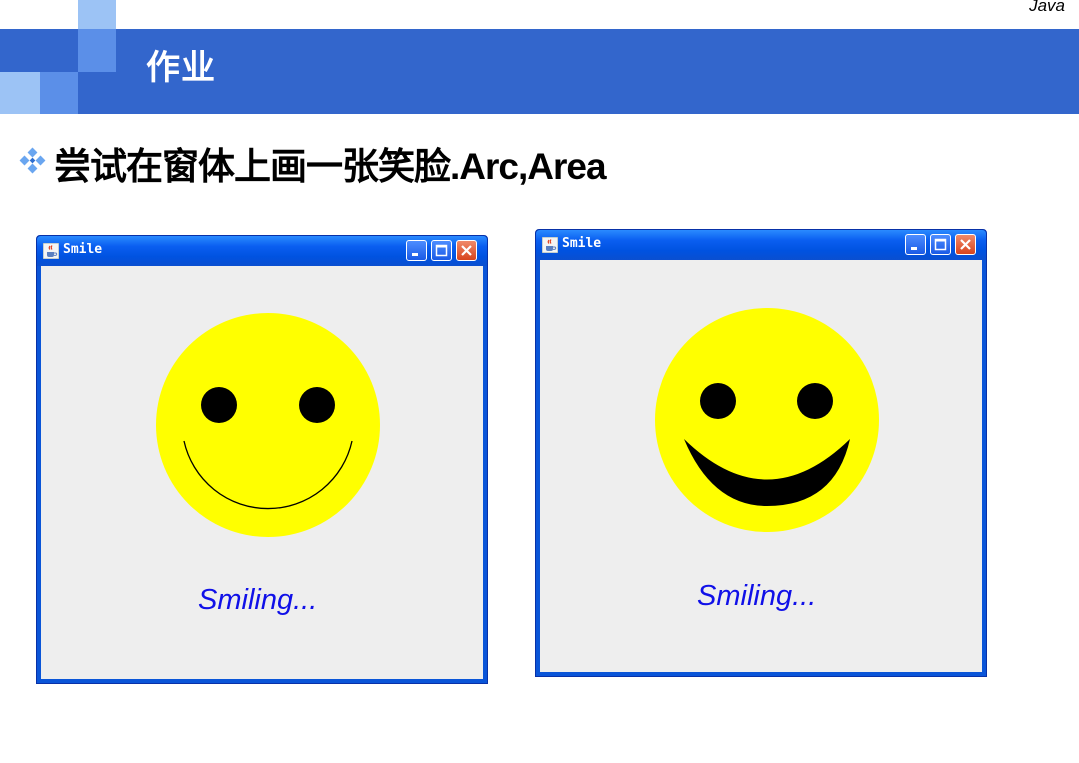 The height and width of the screenshot is (763, 1079). Describe the element at coordinates (32, 160) in the screenshot. I see `diamond-cluster-icon` at that location.